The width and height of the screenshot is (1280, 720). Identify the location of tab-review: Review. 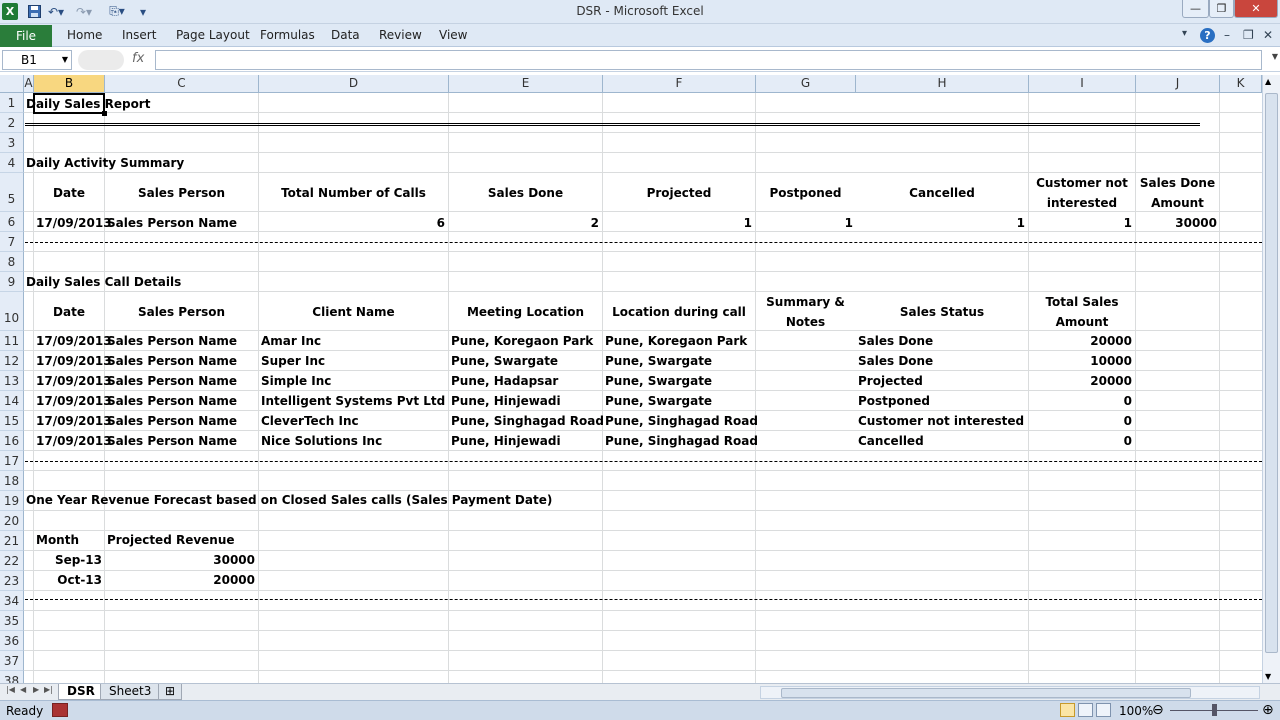
(400, 35).